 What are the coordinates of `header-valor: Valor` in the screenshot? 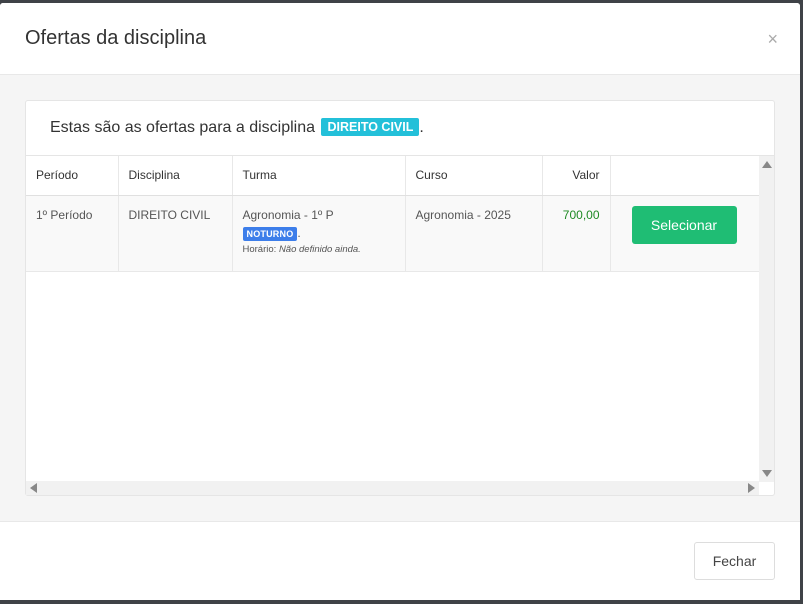 It's located at (576, 176).